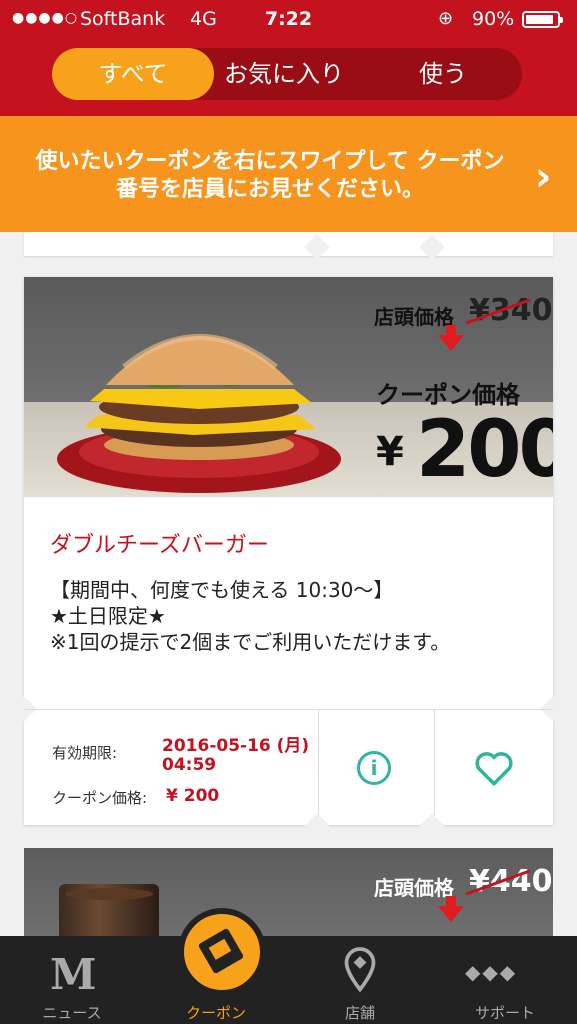  I want to click on heart-icon, so click(494, 768).